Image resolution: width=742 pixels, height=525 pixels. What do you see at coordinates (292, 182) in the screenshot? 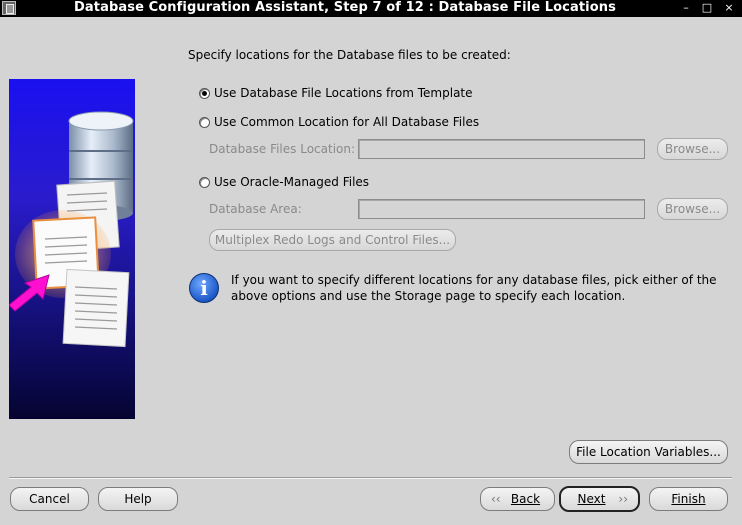
I see `radio-label: Use Oracle-Managed Files` at bounding box center [292, 182].